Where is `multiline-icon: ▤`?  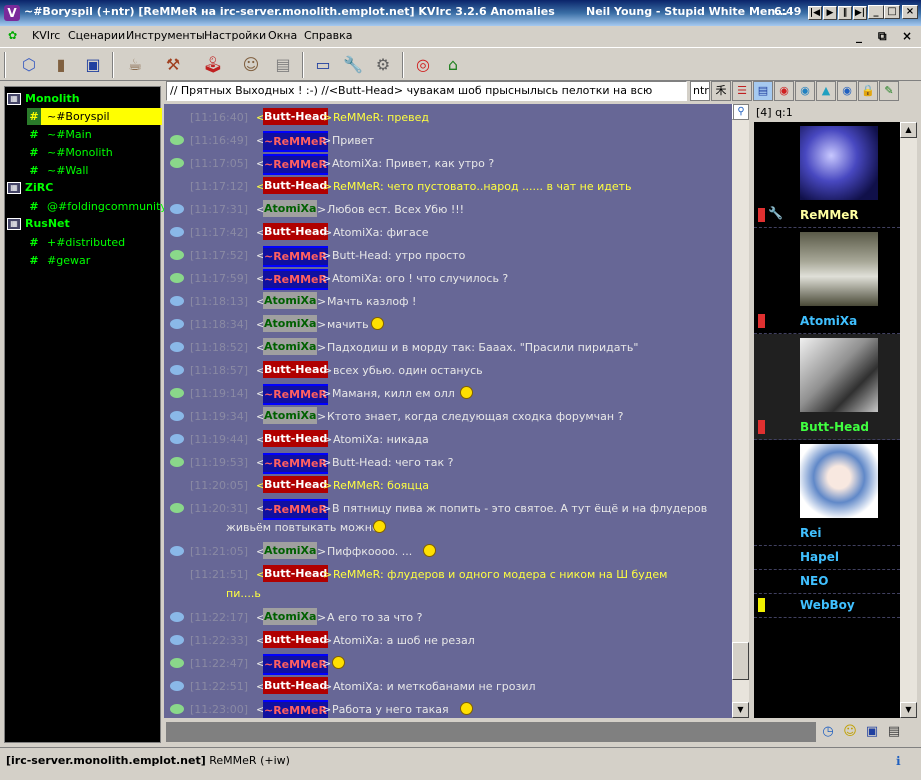
multiline-icon: ▤ is located at coordinates (894, 732).